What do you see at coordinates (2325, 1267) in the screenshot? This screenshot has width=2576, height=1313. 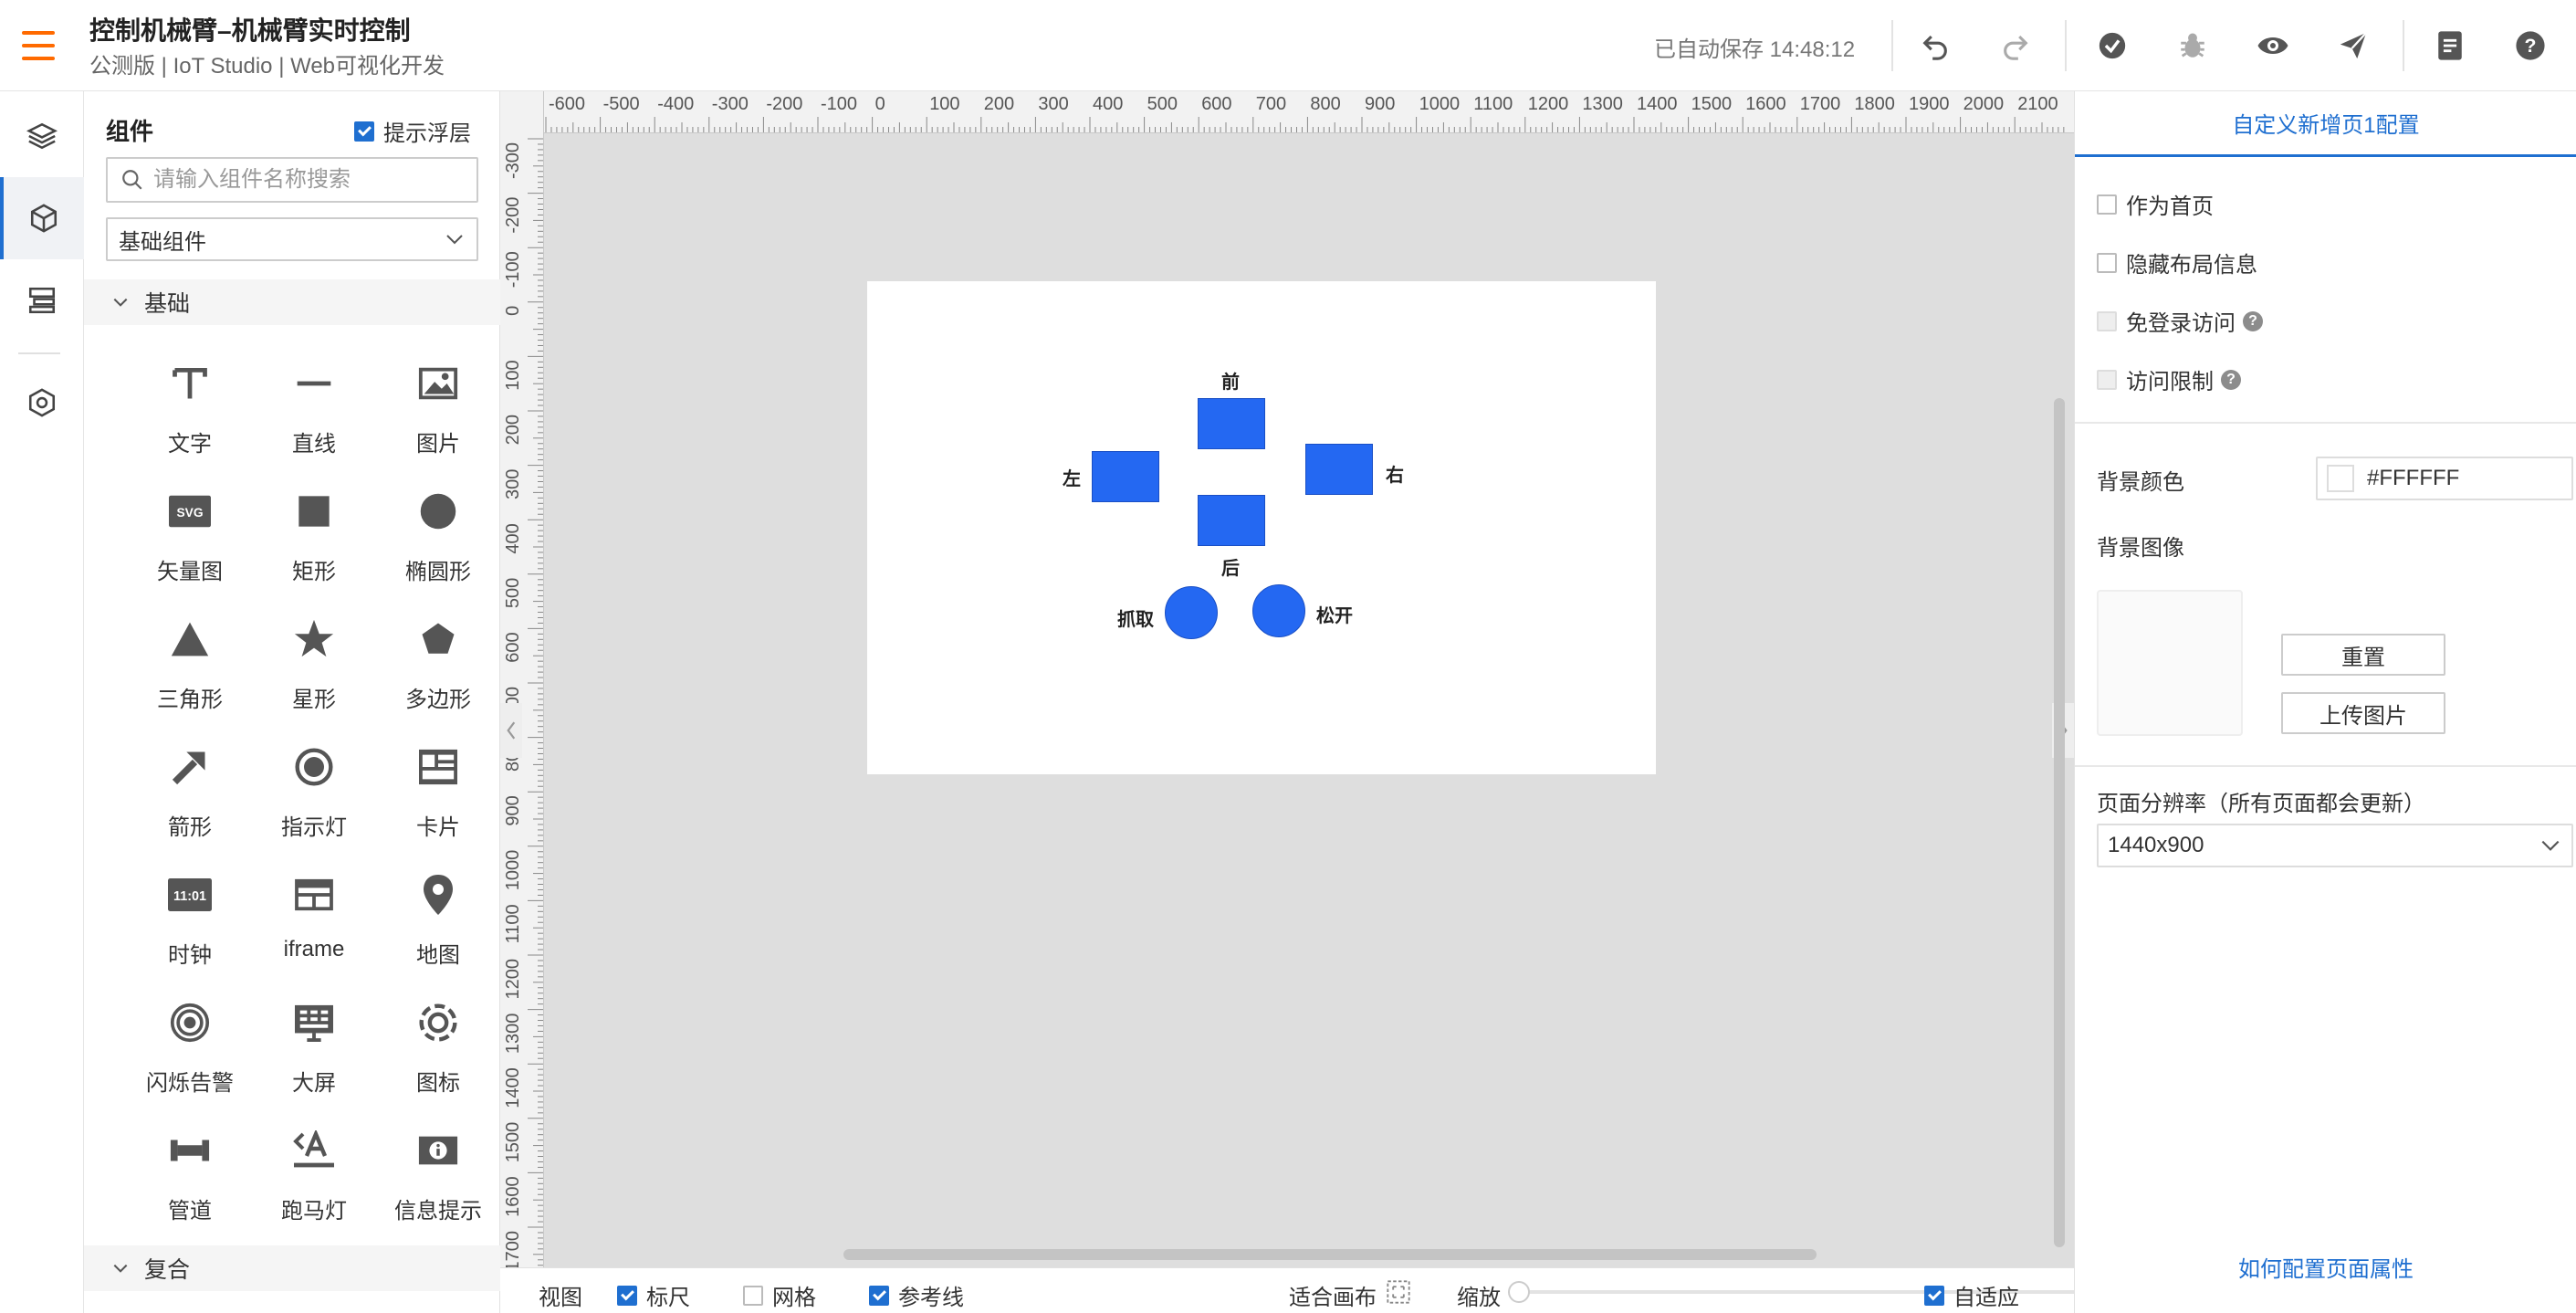 I see `help-link: 如何配置页面属性` at bounding box center [2325, 1267].